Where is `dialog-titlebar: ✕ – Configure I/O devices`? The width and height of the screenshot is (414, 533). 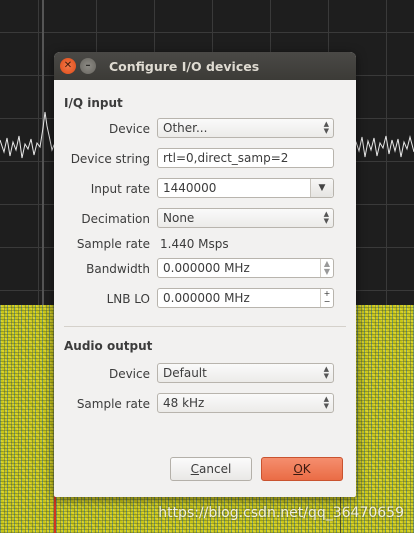
dialog-titlebar: ✕ – Configure I/O devices is located at coordinates (205, 66).